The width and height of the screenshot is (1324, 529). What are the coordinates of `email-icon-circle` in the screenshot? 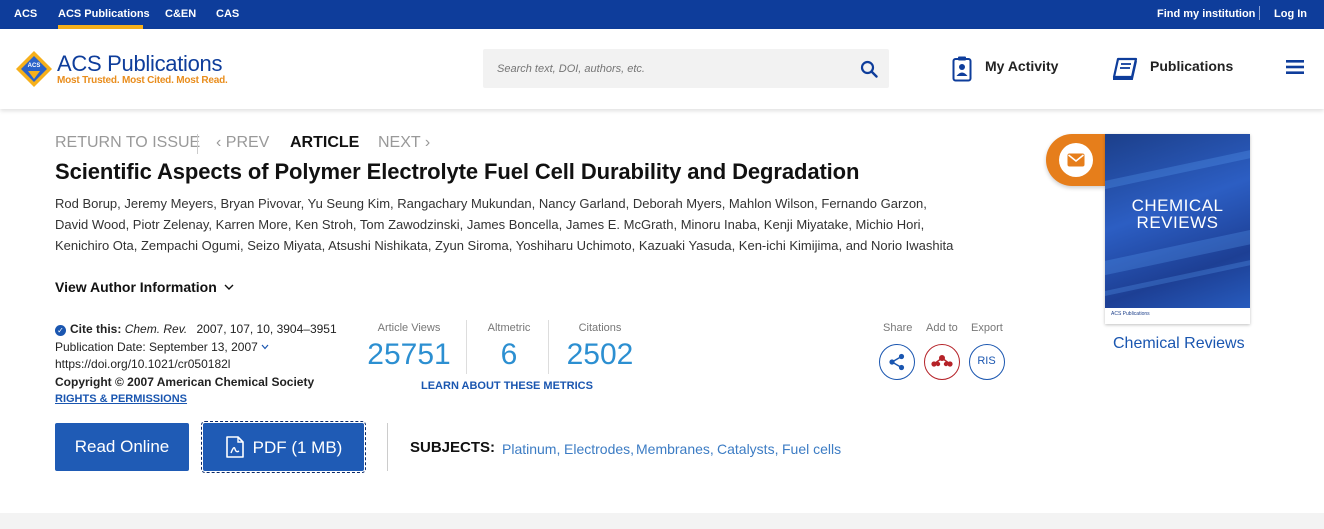 It's located at (1076, 160).